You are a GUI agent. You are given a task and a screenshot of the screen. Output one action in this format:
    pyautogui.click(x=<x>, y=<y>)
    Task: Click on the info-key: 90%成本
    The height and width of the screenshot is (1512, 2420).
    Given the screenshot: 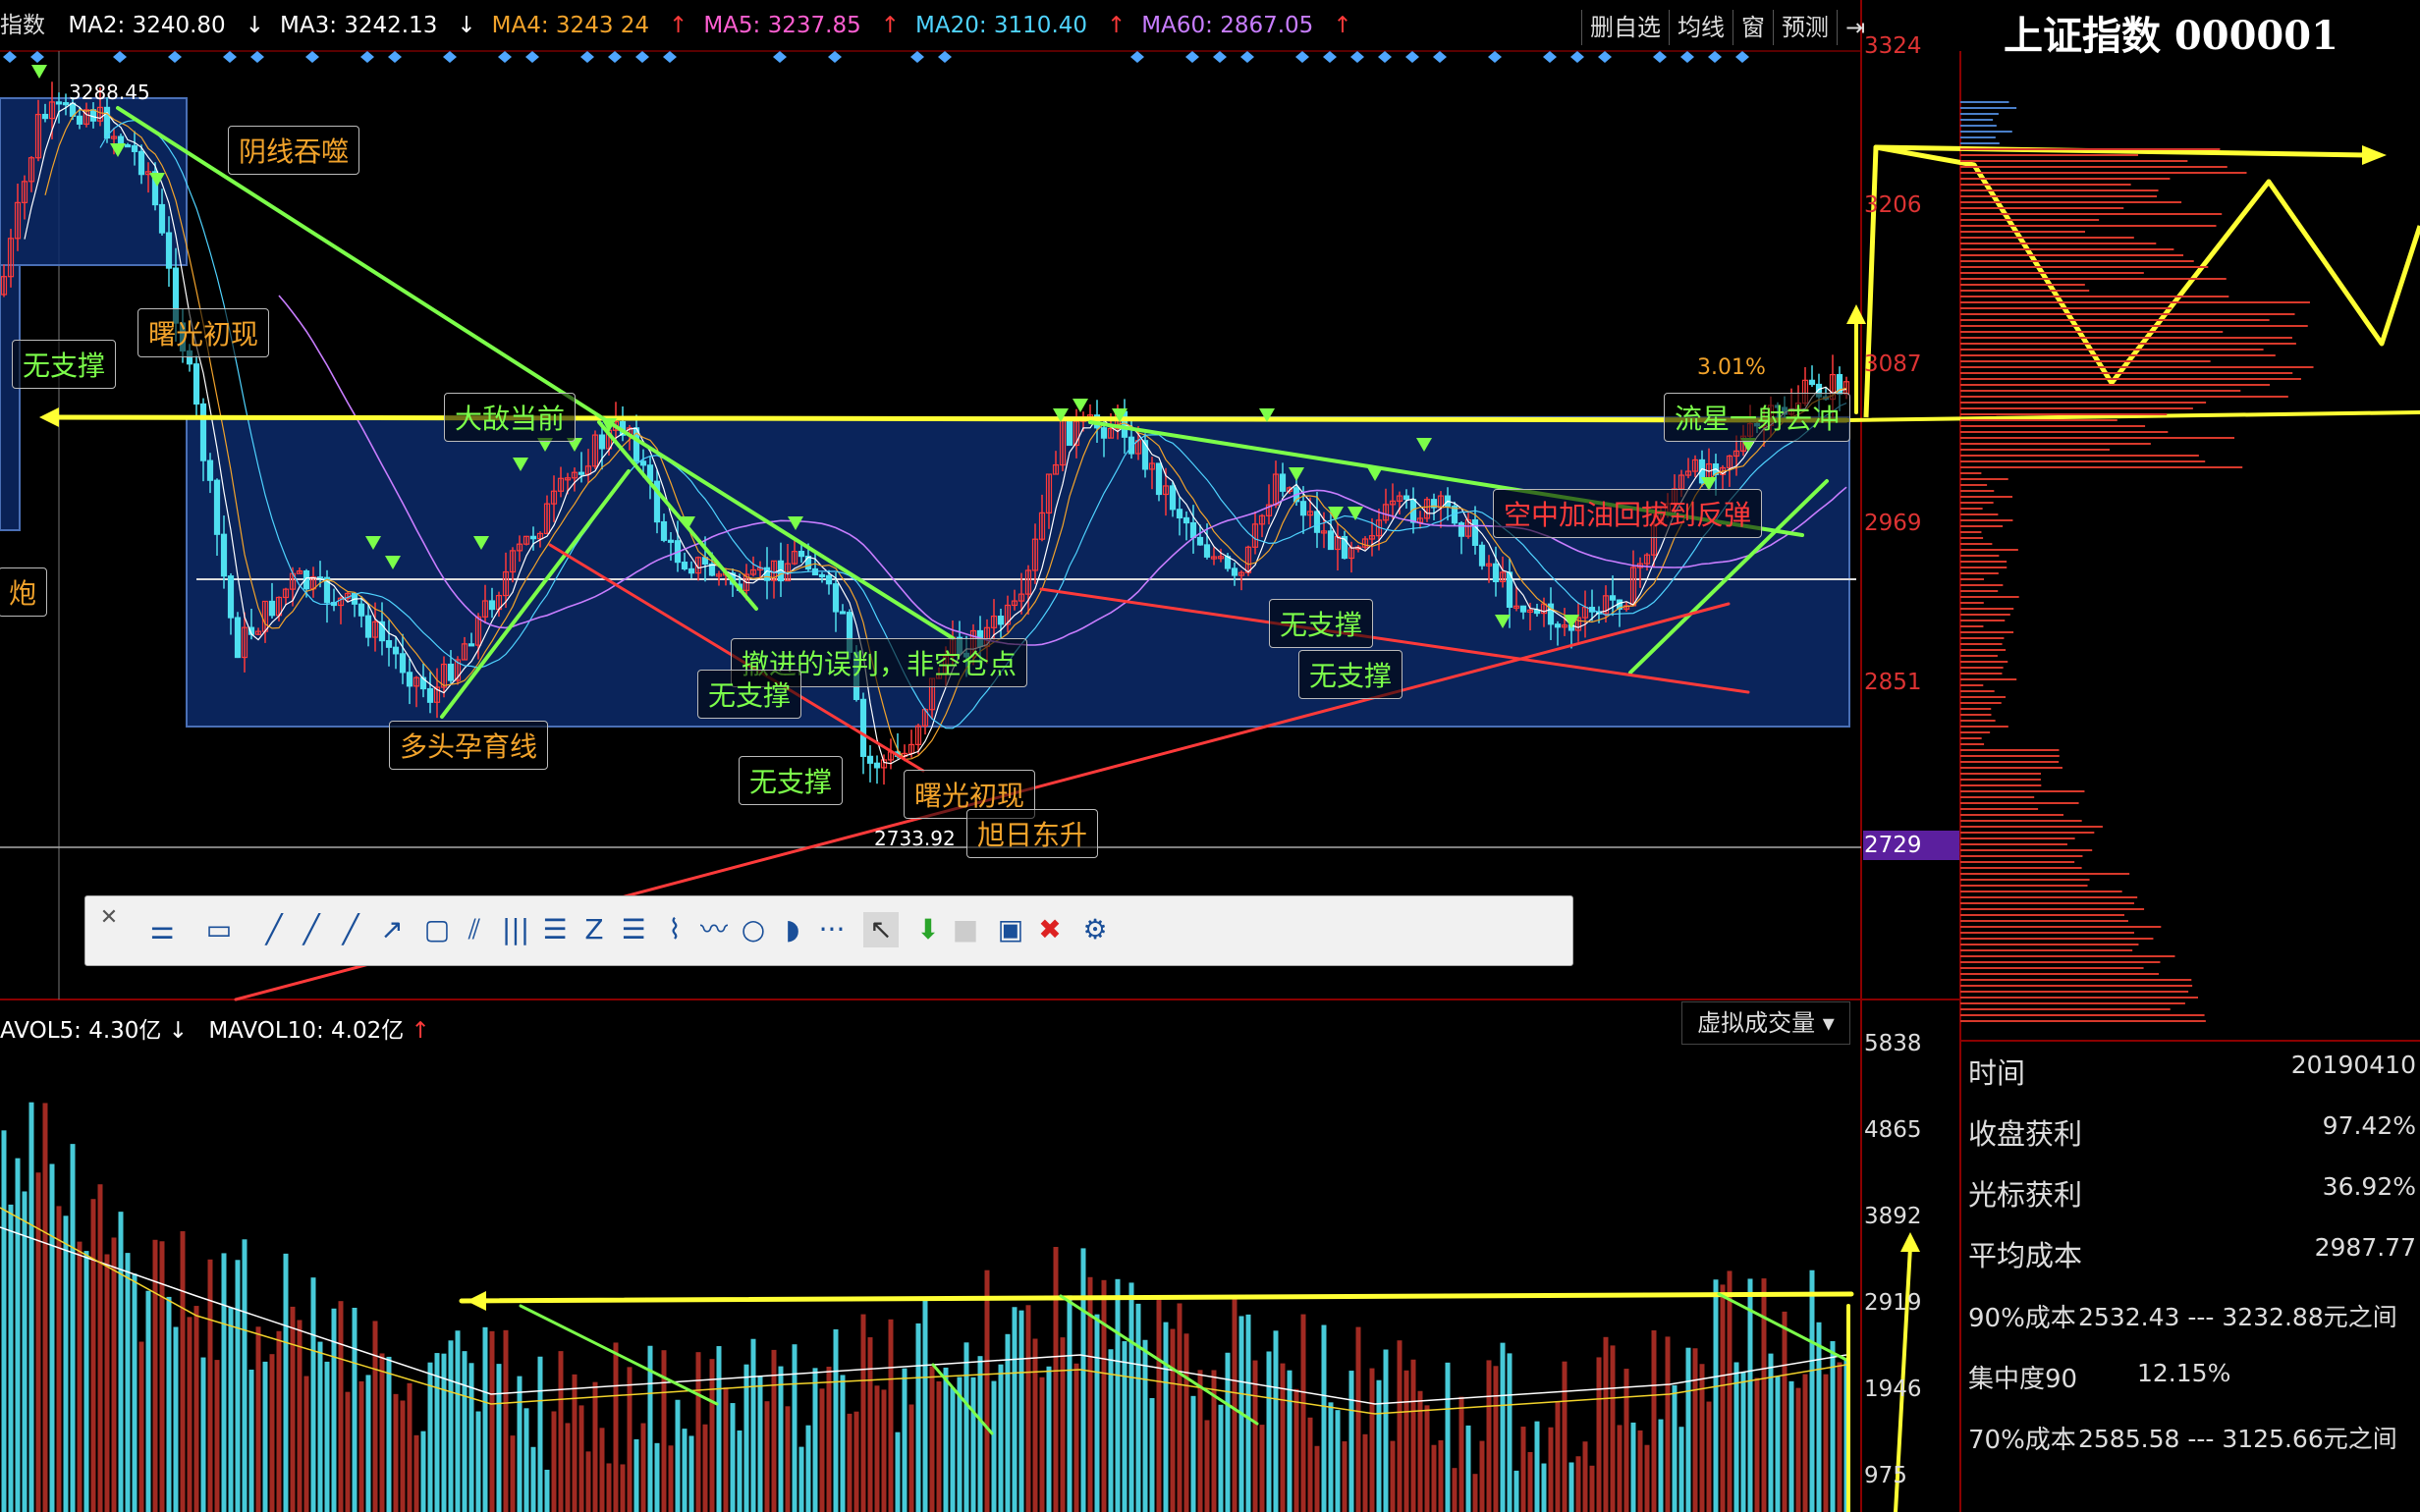 What is the action you would take?
    pyautogui.click(x=2022, y=1318)
    